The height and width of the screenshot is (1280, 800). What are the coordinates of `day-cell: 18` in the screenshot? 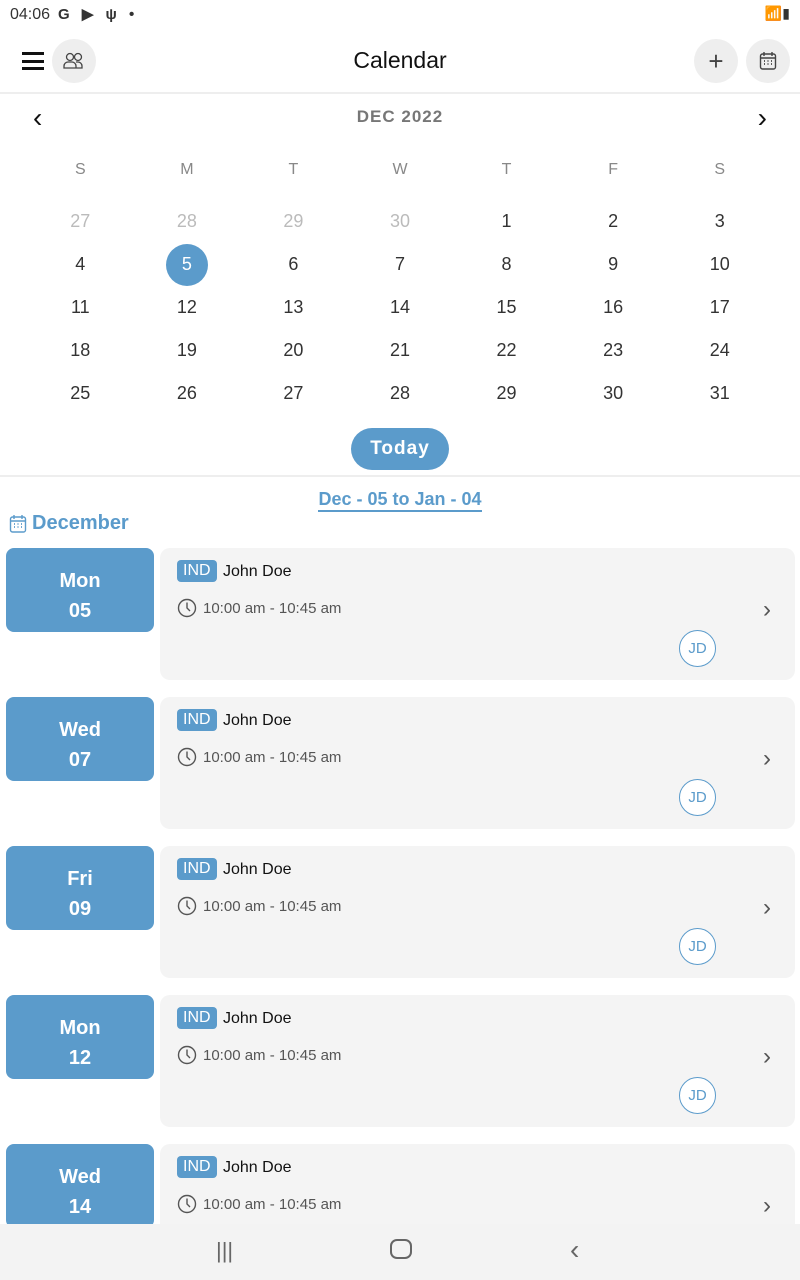 It's located at (80, 350).